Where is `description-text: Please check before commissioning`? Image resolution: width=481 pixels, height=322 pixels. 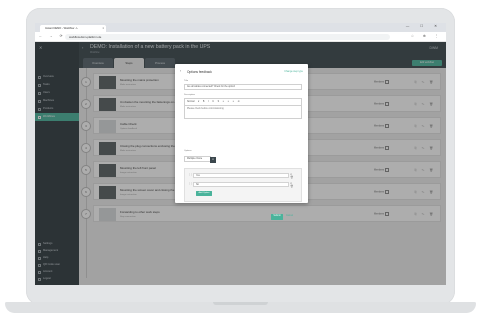 description-text: Please check before commissioning is located at coordinates (205, 109).